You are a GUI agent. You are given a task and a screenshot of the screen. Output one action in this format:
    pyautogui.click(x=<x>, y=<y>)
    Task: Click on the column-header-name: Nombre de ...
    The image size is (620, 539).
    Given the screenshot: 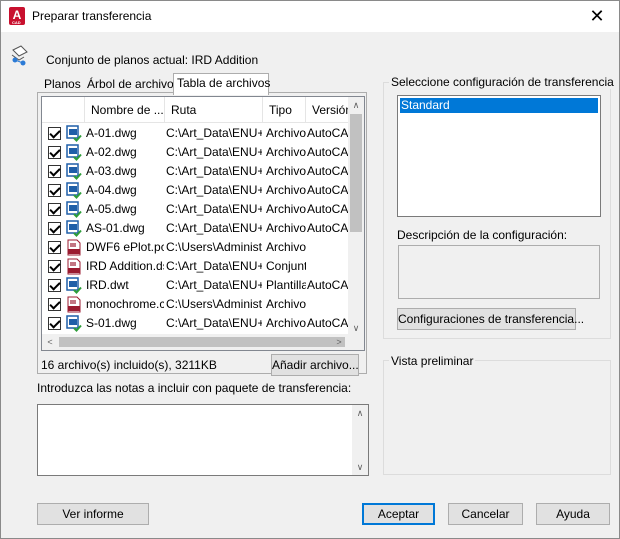 What is the action you would take?
    pyautogui.click(x=125, y=110)
    